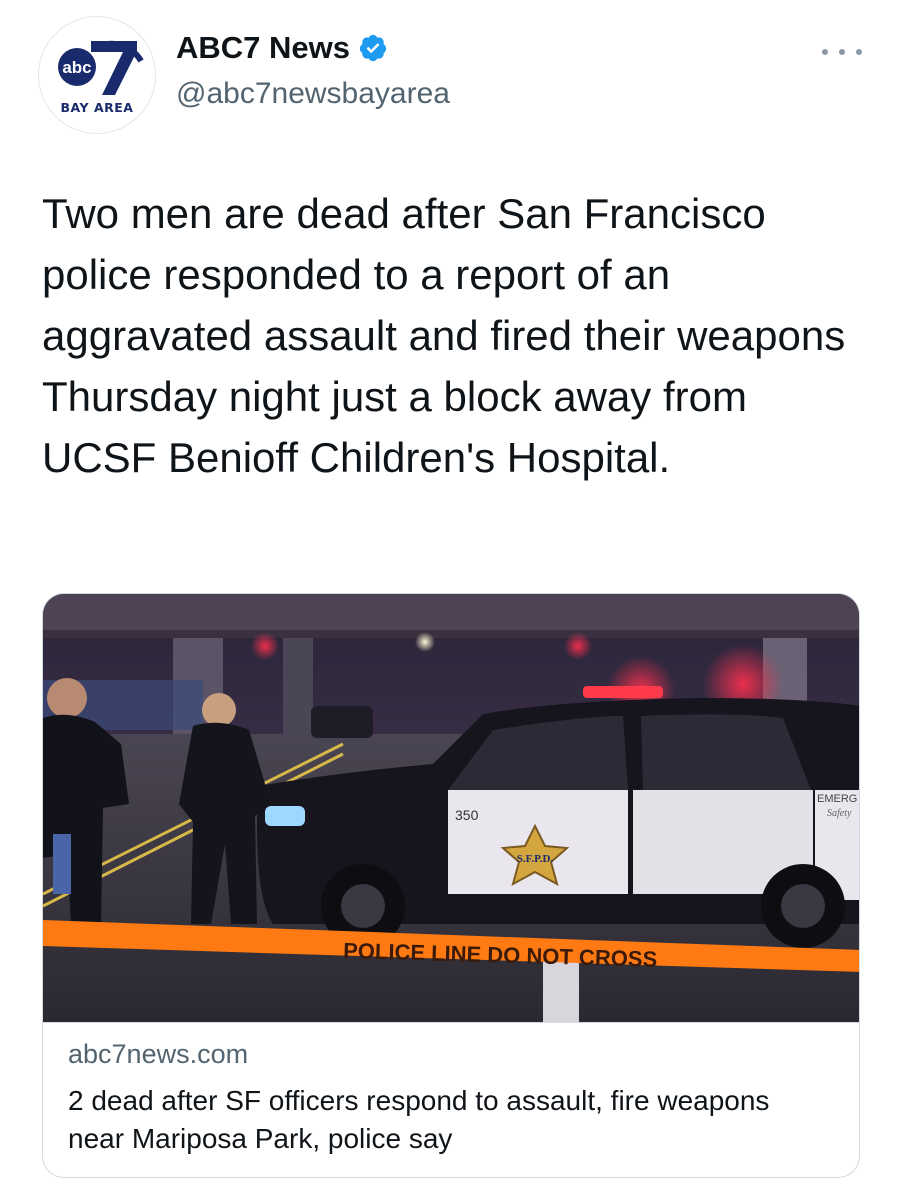 This screenshot has width=902, height=1200. I want to click on card-domain: abc7news.com, so click(158, 1054).